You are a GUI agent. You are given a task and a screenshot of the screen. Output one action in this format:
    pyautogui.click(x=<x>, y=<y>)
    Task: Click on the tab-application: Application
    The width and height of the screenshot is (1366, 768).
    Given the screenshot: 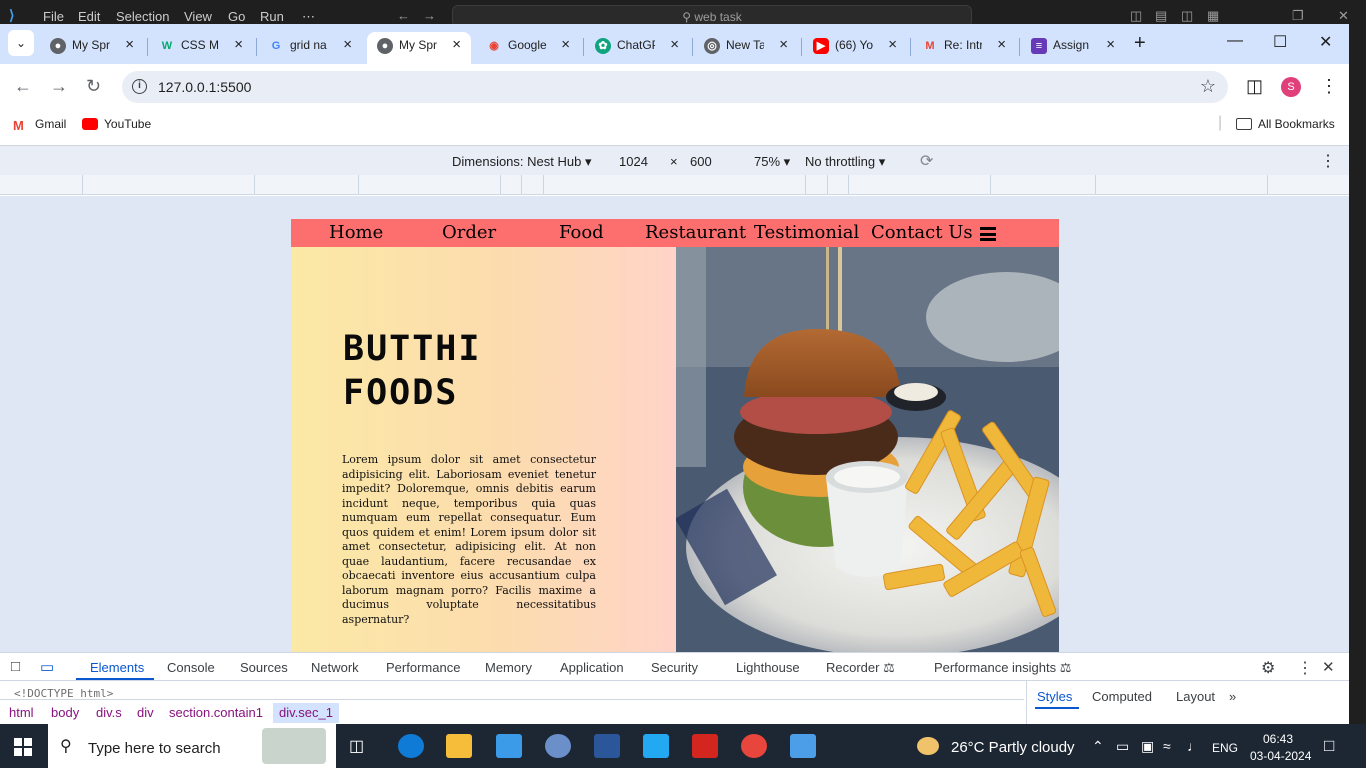 What is the action you would take?
    pyautogui.click(x=592, y=667)
    